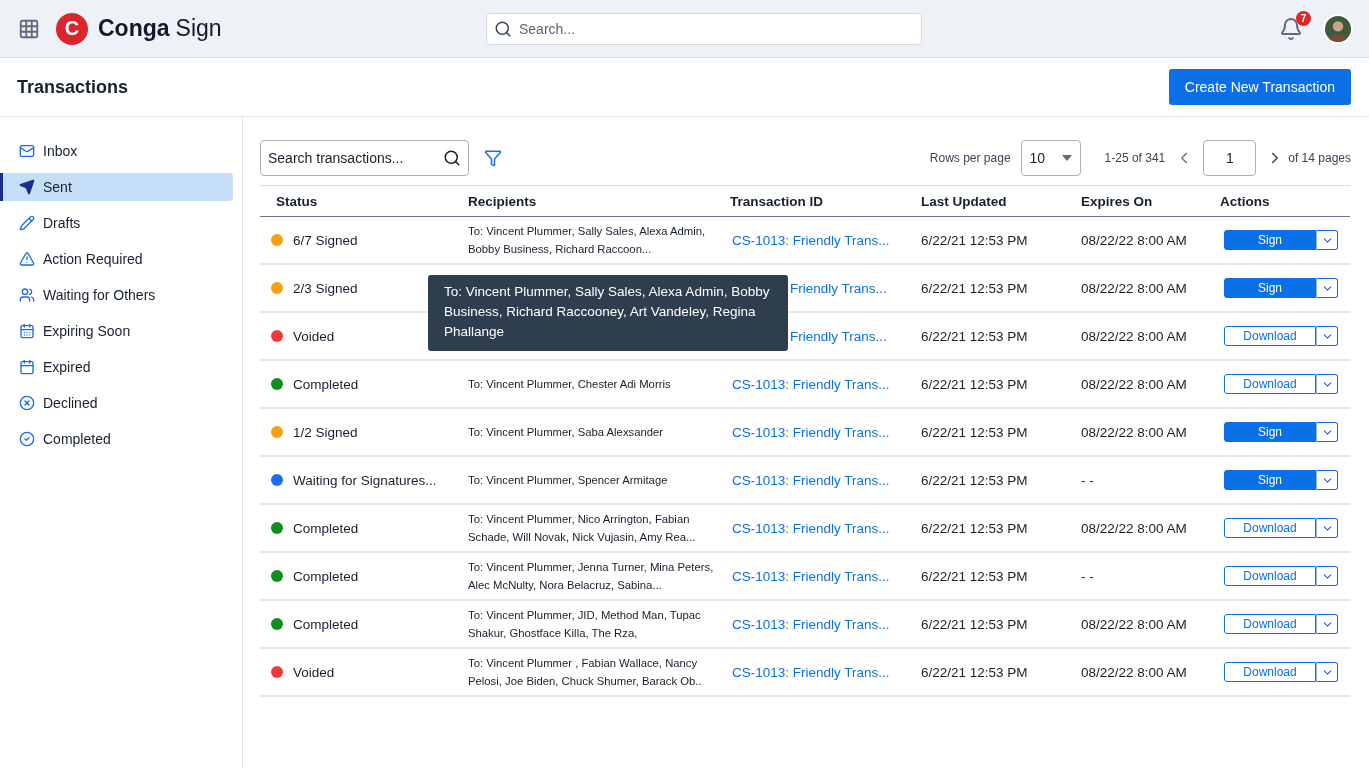  What do you see at coordinates (970, 158) in the screenshot?
I see `rows-per-page-label: Rows per page` at bounding box center [970, 158].